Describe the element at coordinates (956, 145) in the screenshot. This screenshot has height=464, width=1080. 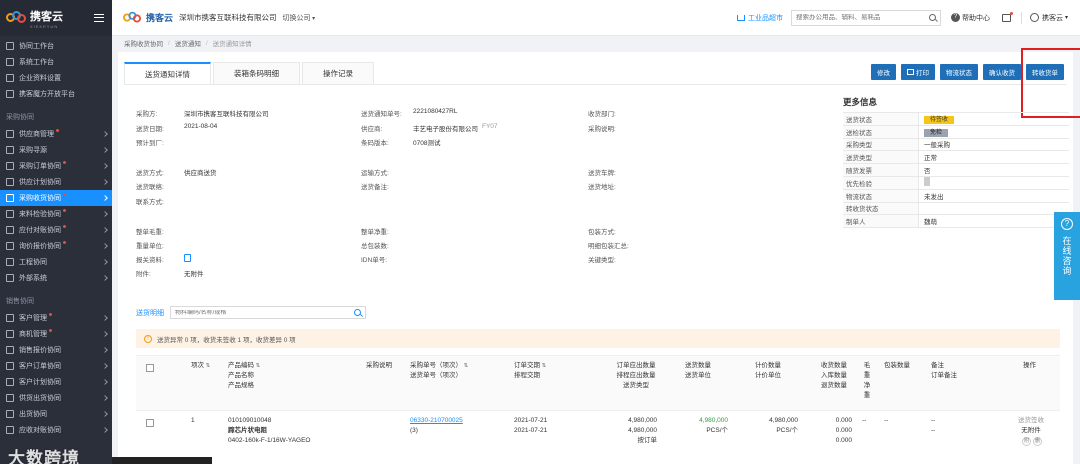
I see `more-info-row: 采购类型 一般采购` at that location.